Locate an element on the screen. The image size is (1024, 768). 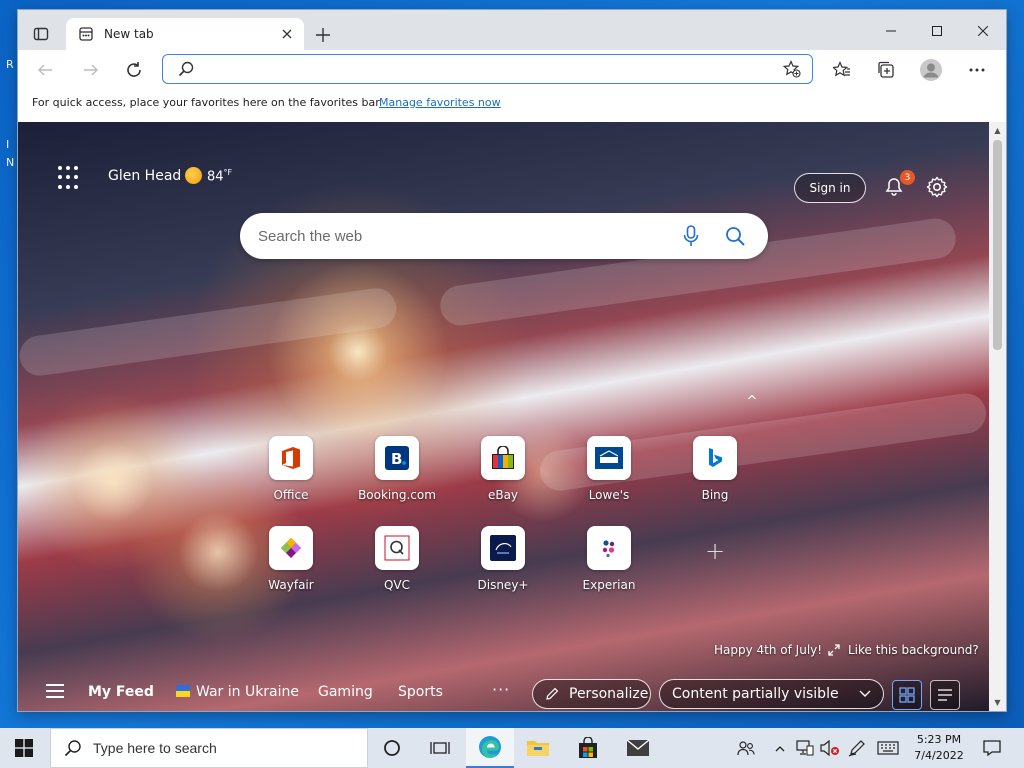
favorites-button is located at coordinates (842, 70).